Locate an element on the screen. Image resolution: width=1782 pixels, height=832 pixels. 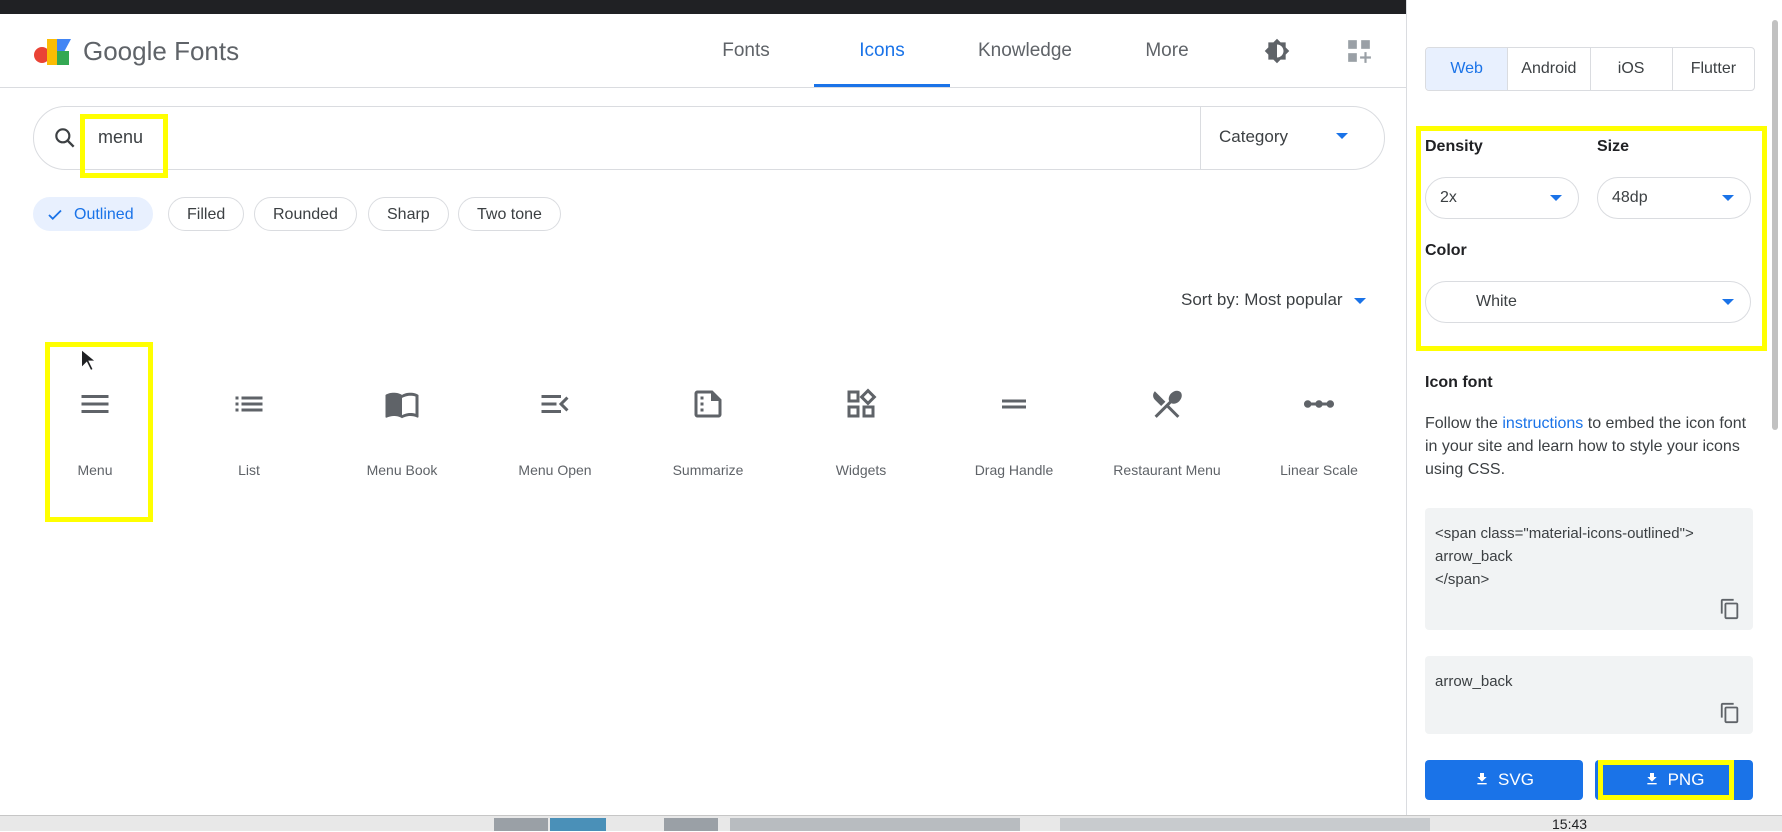
density-label: Density is located at coordinates (1454, 146).